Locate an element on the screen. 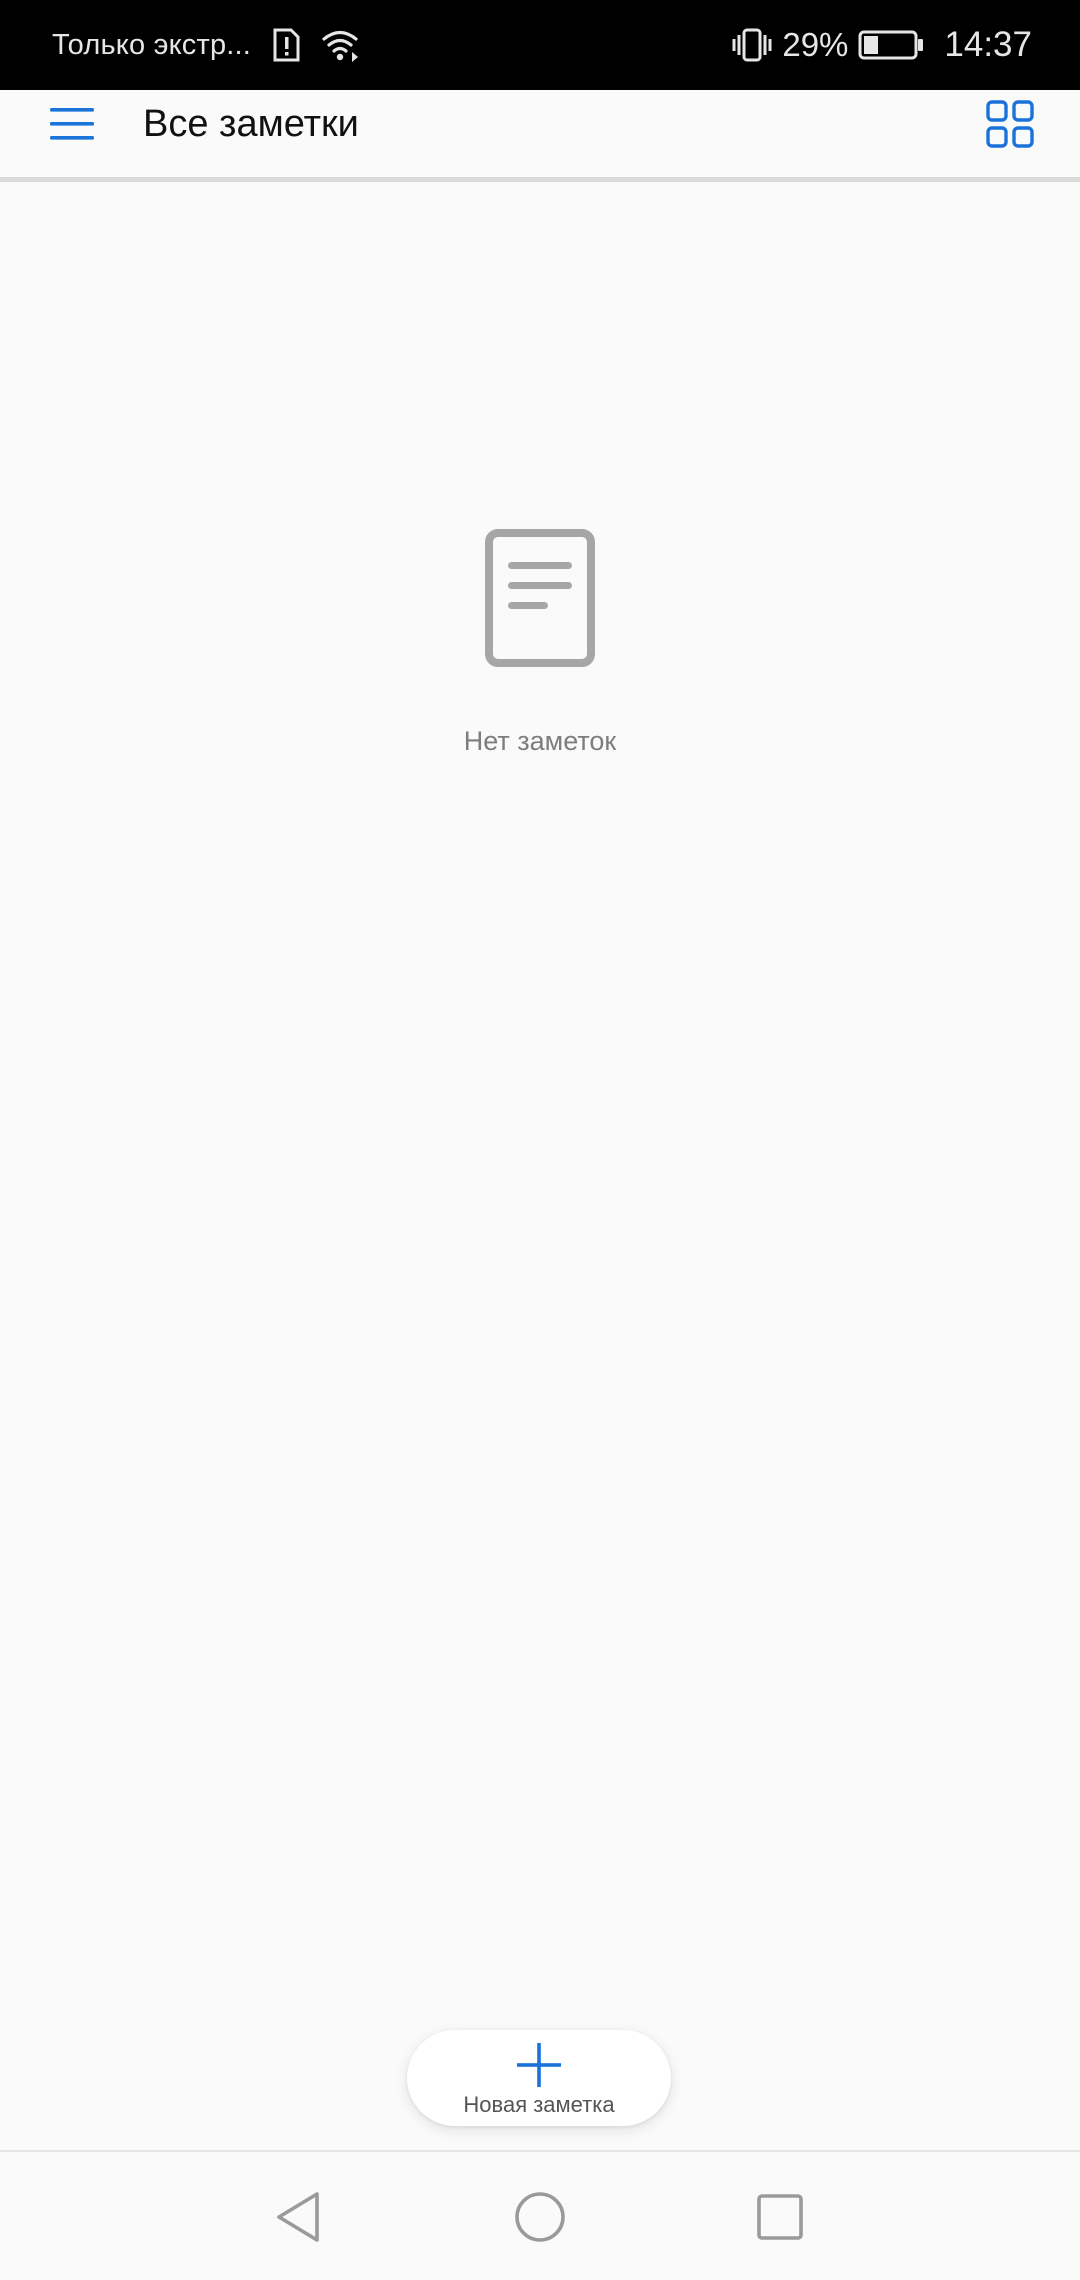  grid-view-button is located at coordinates (1010, 124).